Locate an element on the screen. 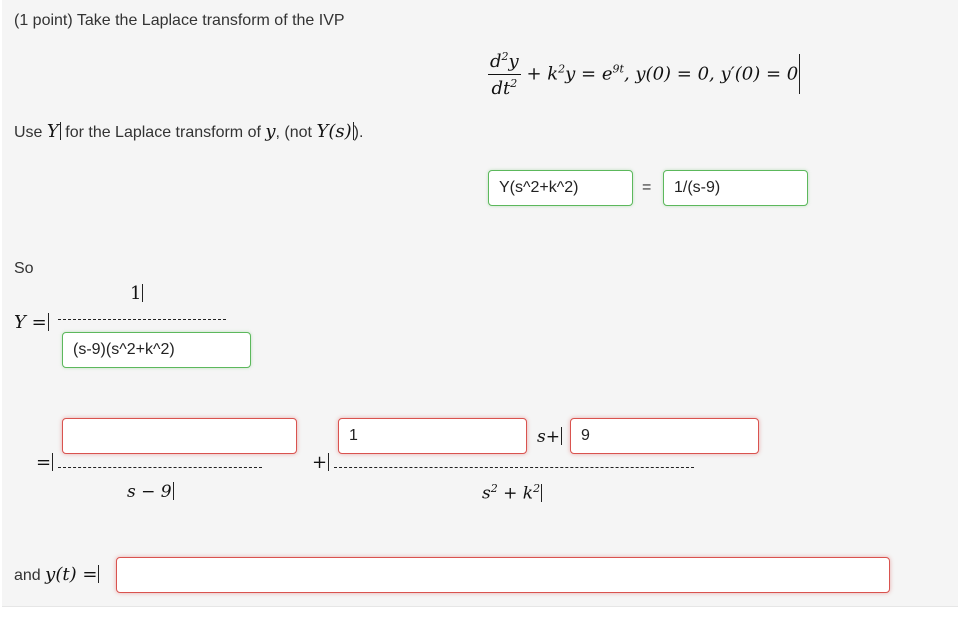 The image size is (958, 618). instruction-part-4: ). is located at coordinates (358, 132).